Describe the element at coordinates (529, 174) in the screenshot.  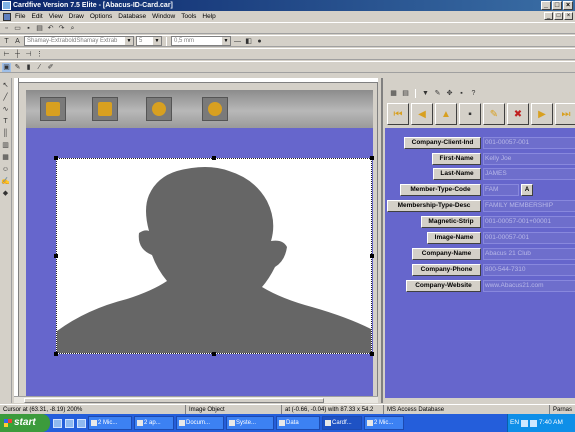
I see `field-value-last-name: JAMES` at that location.